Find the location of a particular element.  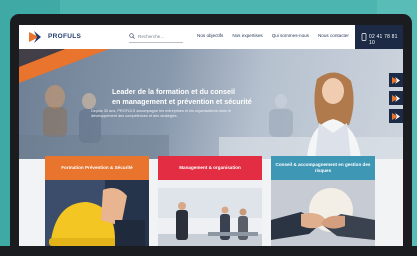

phone-number: 02 41 78 81 10 is located at coordinates (383, 40).